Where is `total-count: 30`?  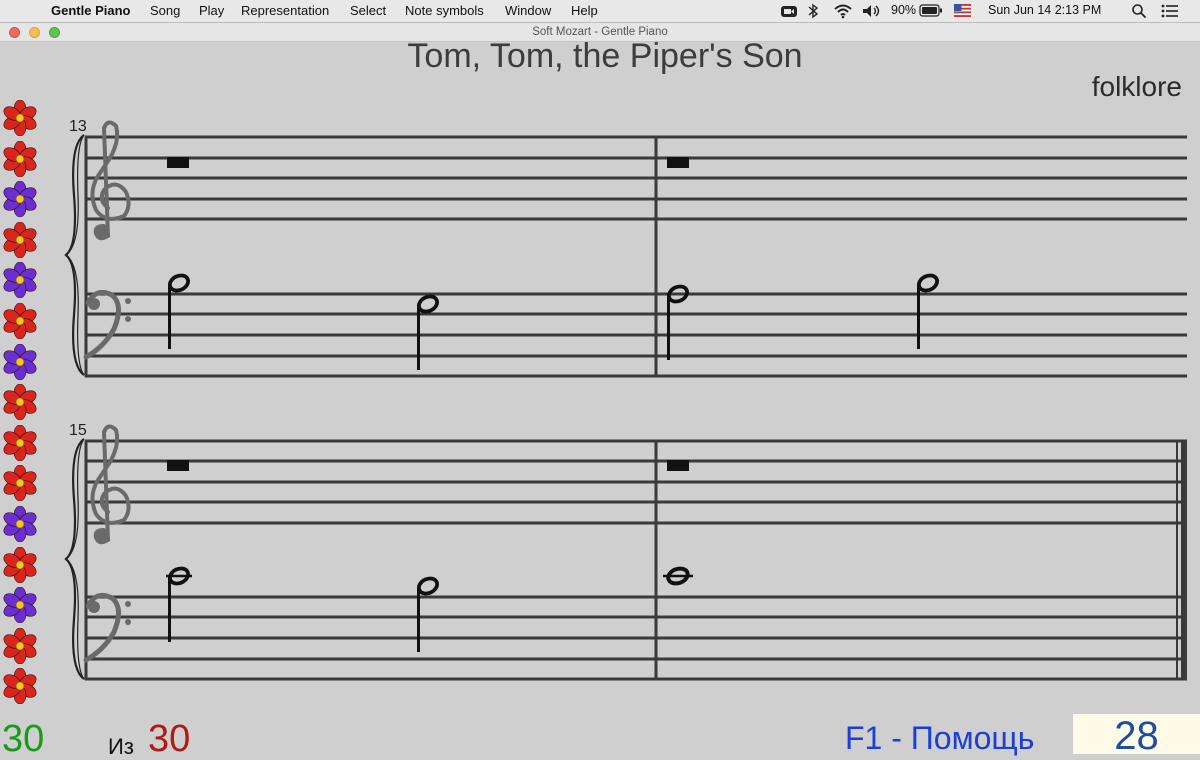
total-count: 30 is located at coordinates (169, 739).